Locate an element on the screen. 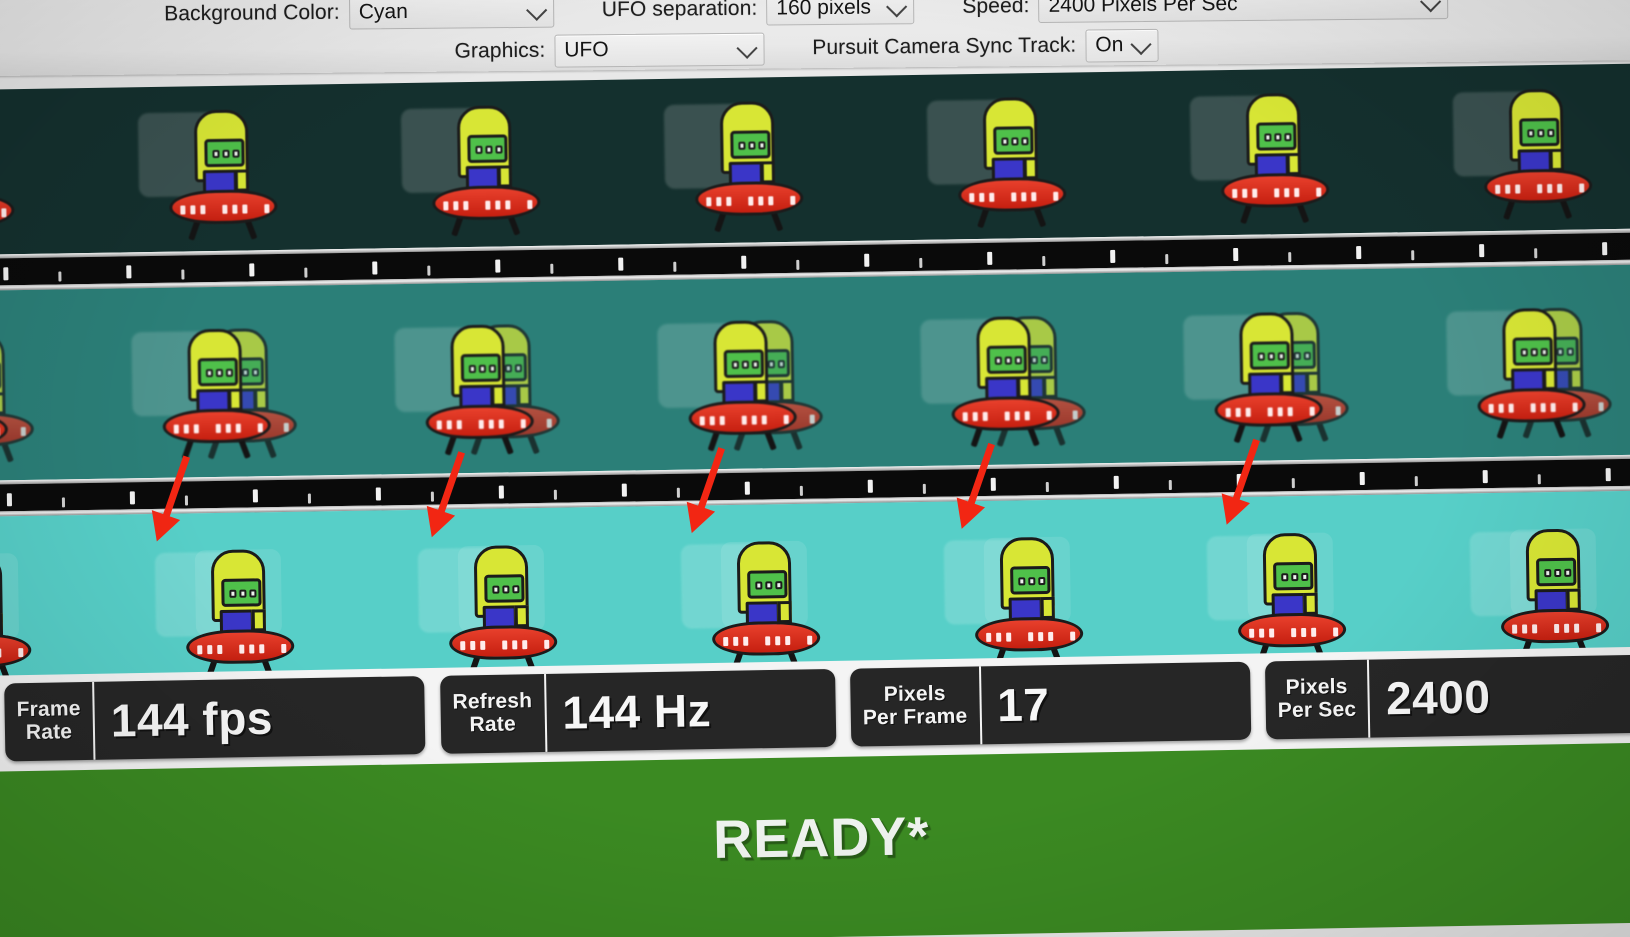  speed-control: Speed: 2400 Pixels Per Sec is located at coordinates (1205, 11).